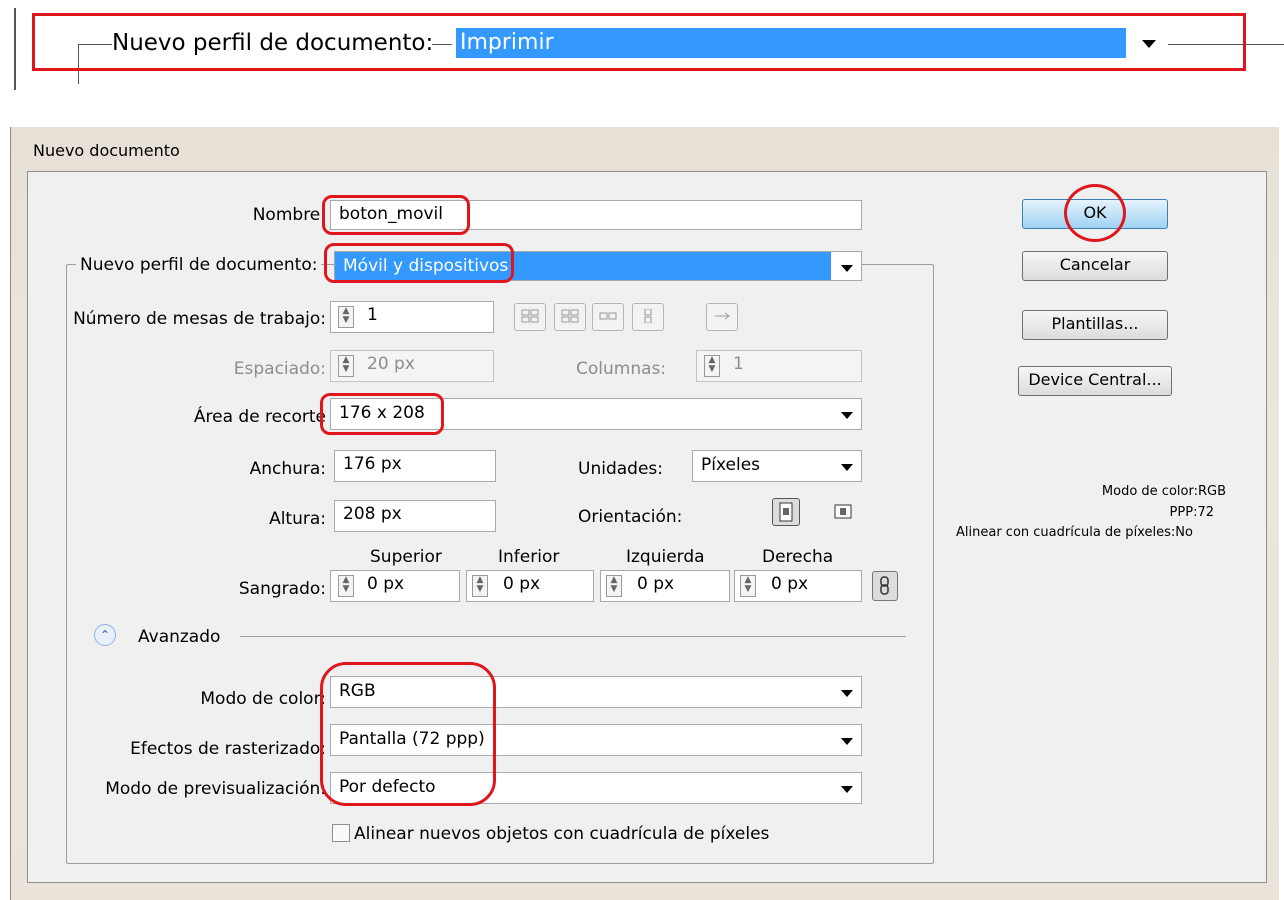  What do you see at coordinates (199, 265) in the screenshot?
I see `profile-group-label: Nuevo perfil de documento:` at bounding box center [199, 265].